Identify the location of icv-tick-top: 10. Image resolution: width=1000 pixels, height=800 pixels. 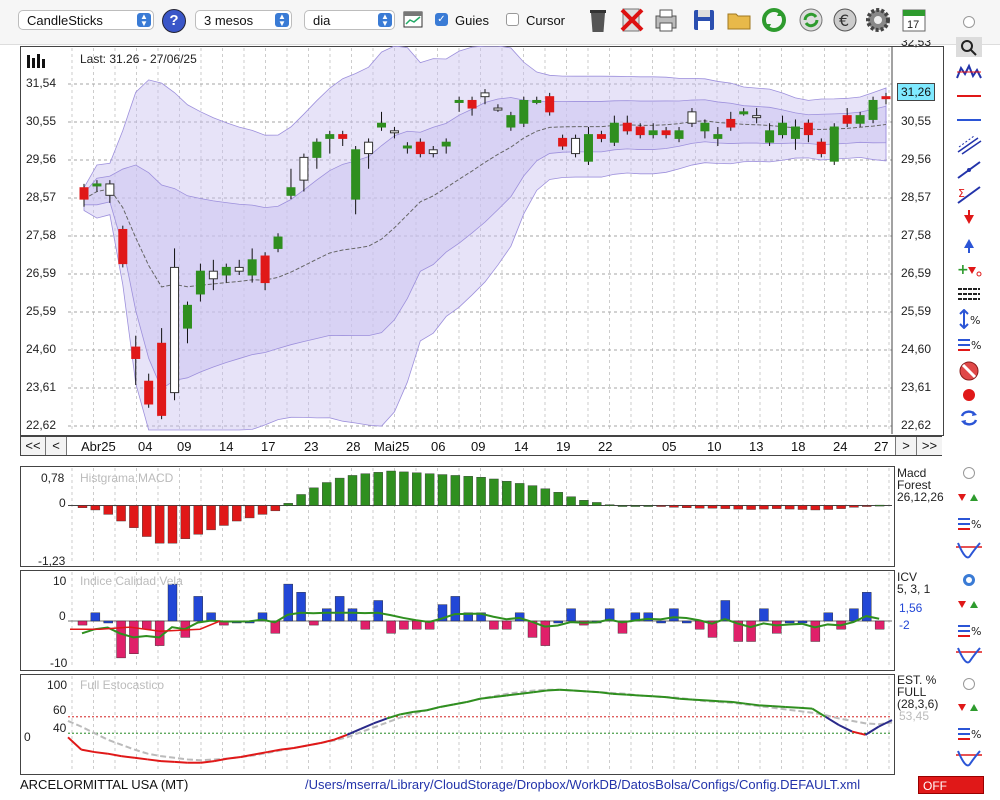
(60, 581).